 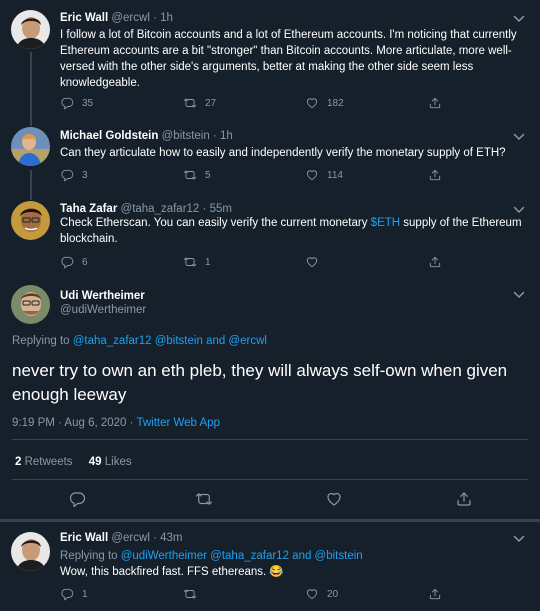 What do you see at coordinates (74, 594) in the screenshot?
I see `reply-button: 1` at bounding box center [74, 594].